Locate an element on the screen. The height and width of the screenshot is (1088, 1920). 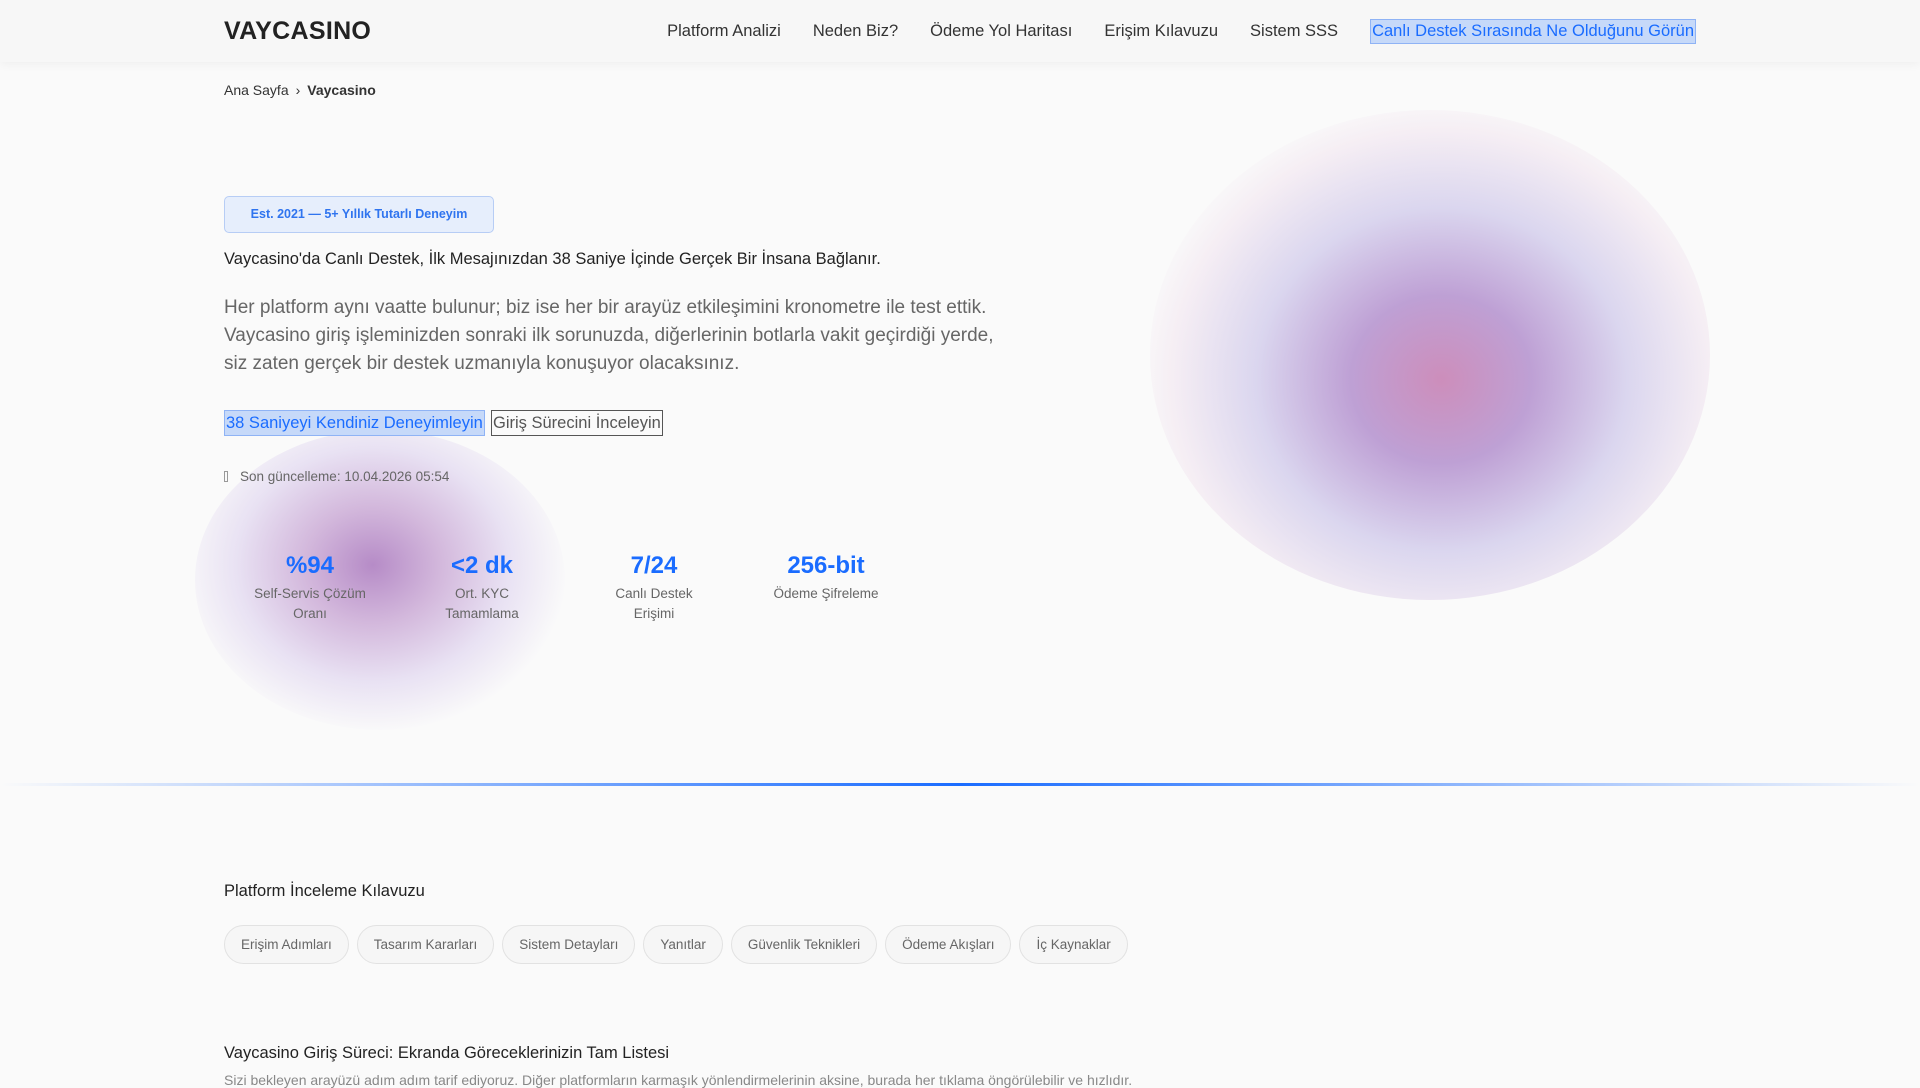
chip-erisim-adimlari: Erişim Adımları is located at coordinates (286, 944).